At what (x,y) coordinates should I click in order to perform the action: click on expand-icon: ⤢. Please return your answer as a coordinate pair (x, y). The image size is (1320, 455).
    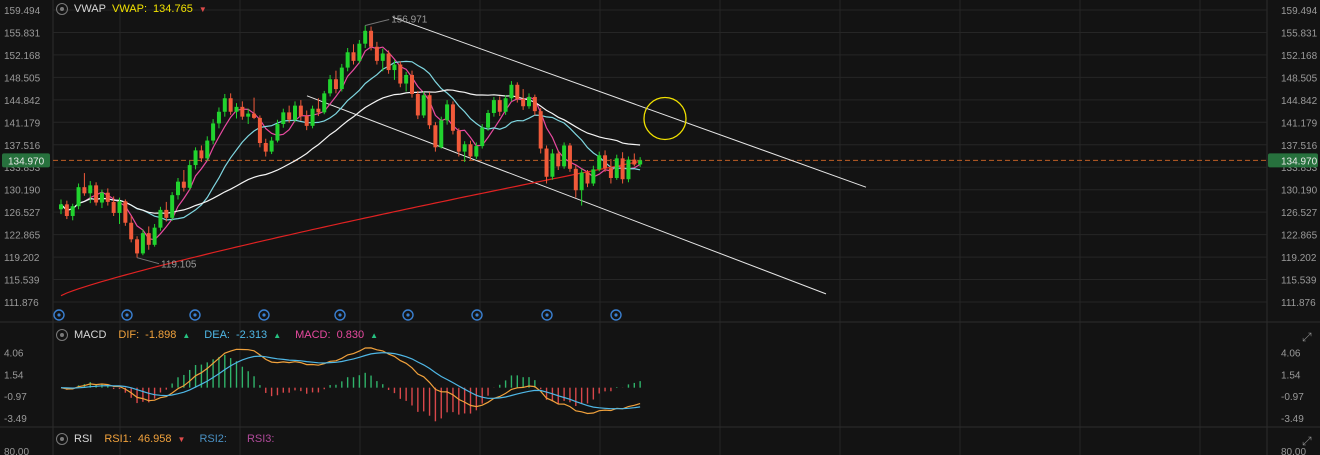
    Looking at the image, I should click on (1307, 337).